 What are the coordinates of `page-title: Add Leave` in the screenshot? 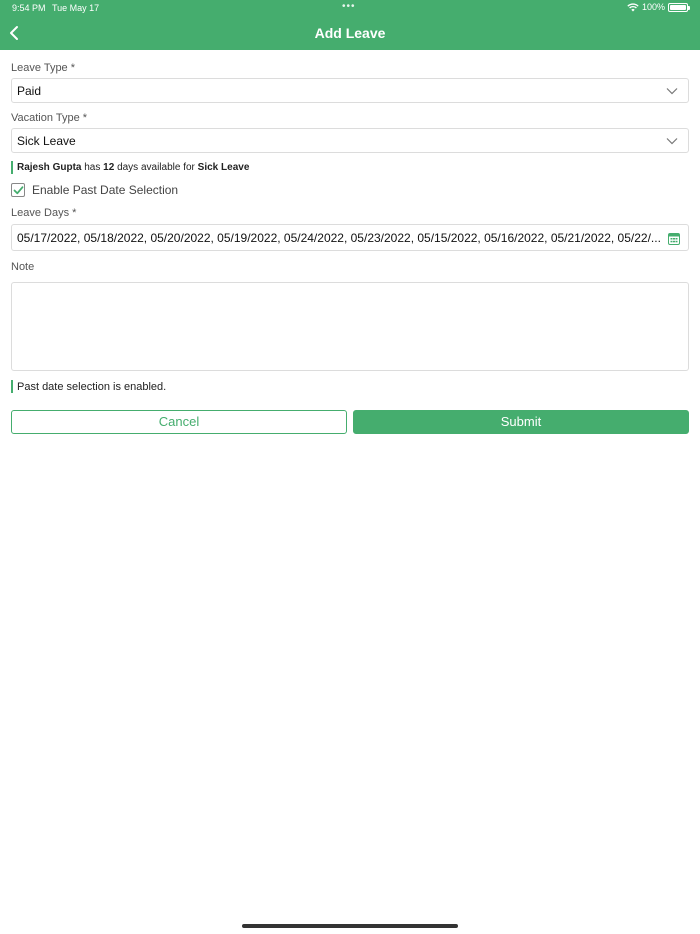 It's located at (350, 33).